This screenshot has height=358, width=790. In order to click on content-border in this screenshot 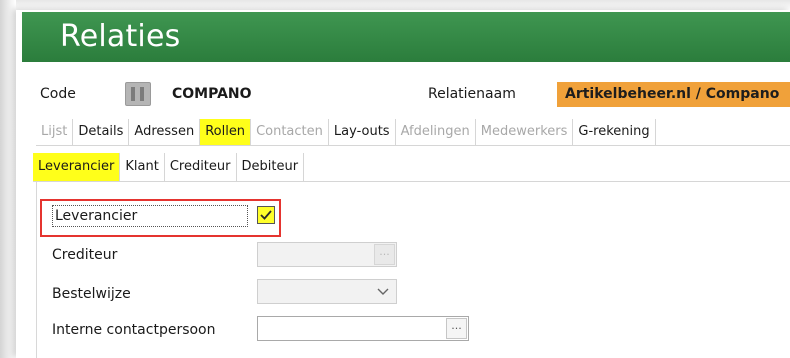, I will do `click(36, 270)`.